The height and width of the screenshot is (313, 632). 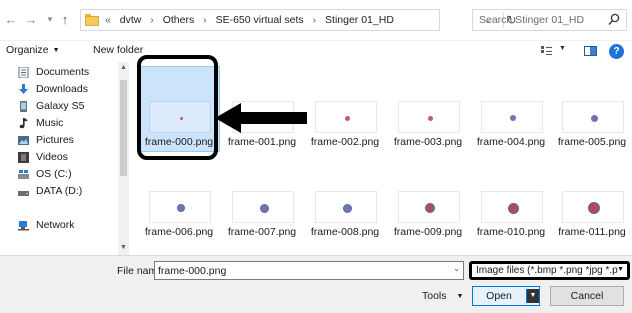 I want to click on up-arrow-icon: ↑, so click(x=65, y=20).